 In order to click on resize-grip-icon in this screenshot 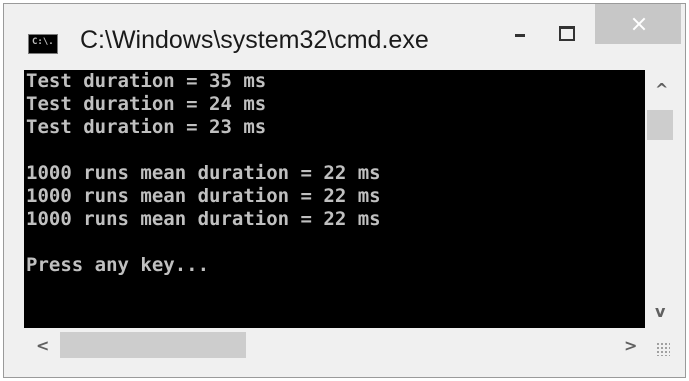, I will do `click(663, 349)`.